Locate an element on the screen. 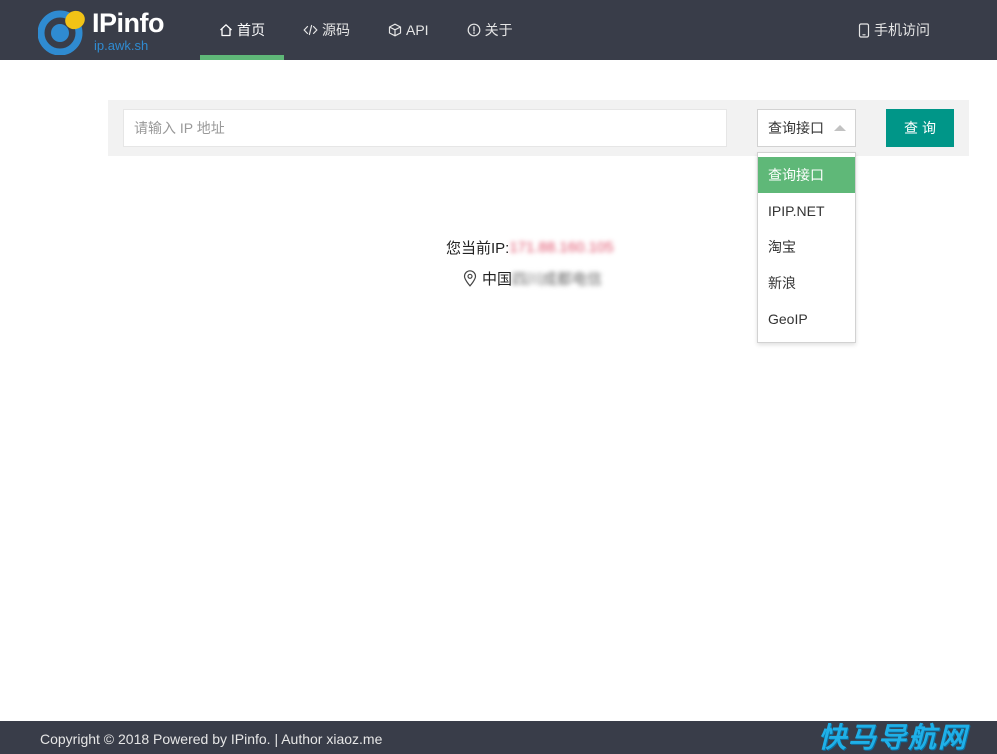 The height and width of the screenshot is (754, 997). search-panel: 查询接口 查询 is located at coordinates (538, 128).